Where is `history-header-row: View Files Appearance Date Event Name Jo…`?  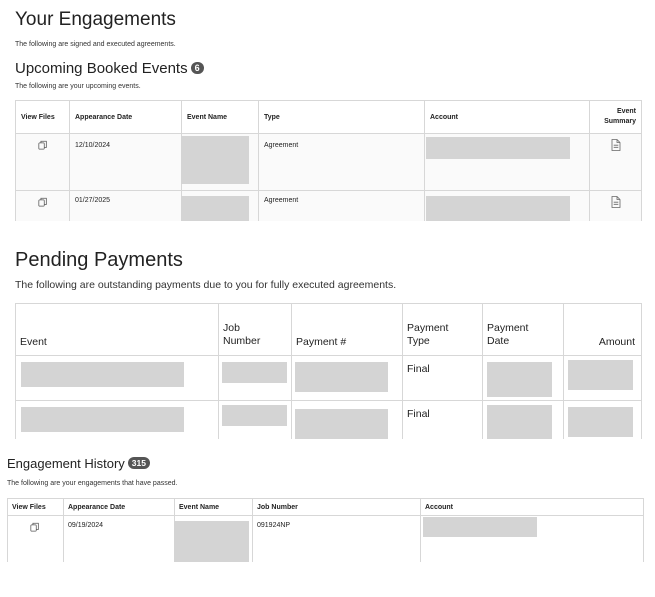
history-header-row: View Files Appearance Date Event Name Jo… is located at coordinates (325, 507).